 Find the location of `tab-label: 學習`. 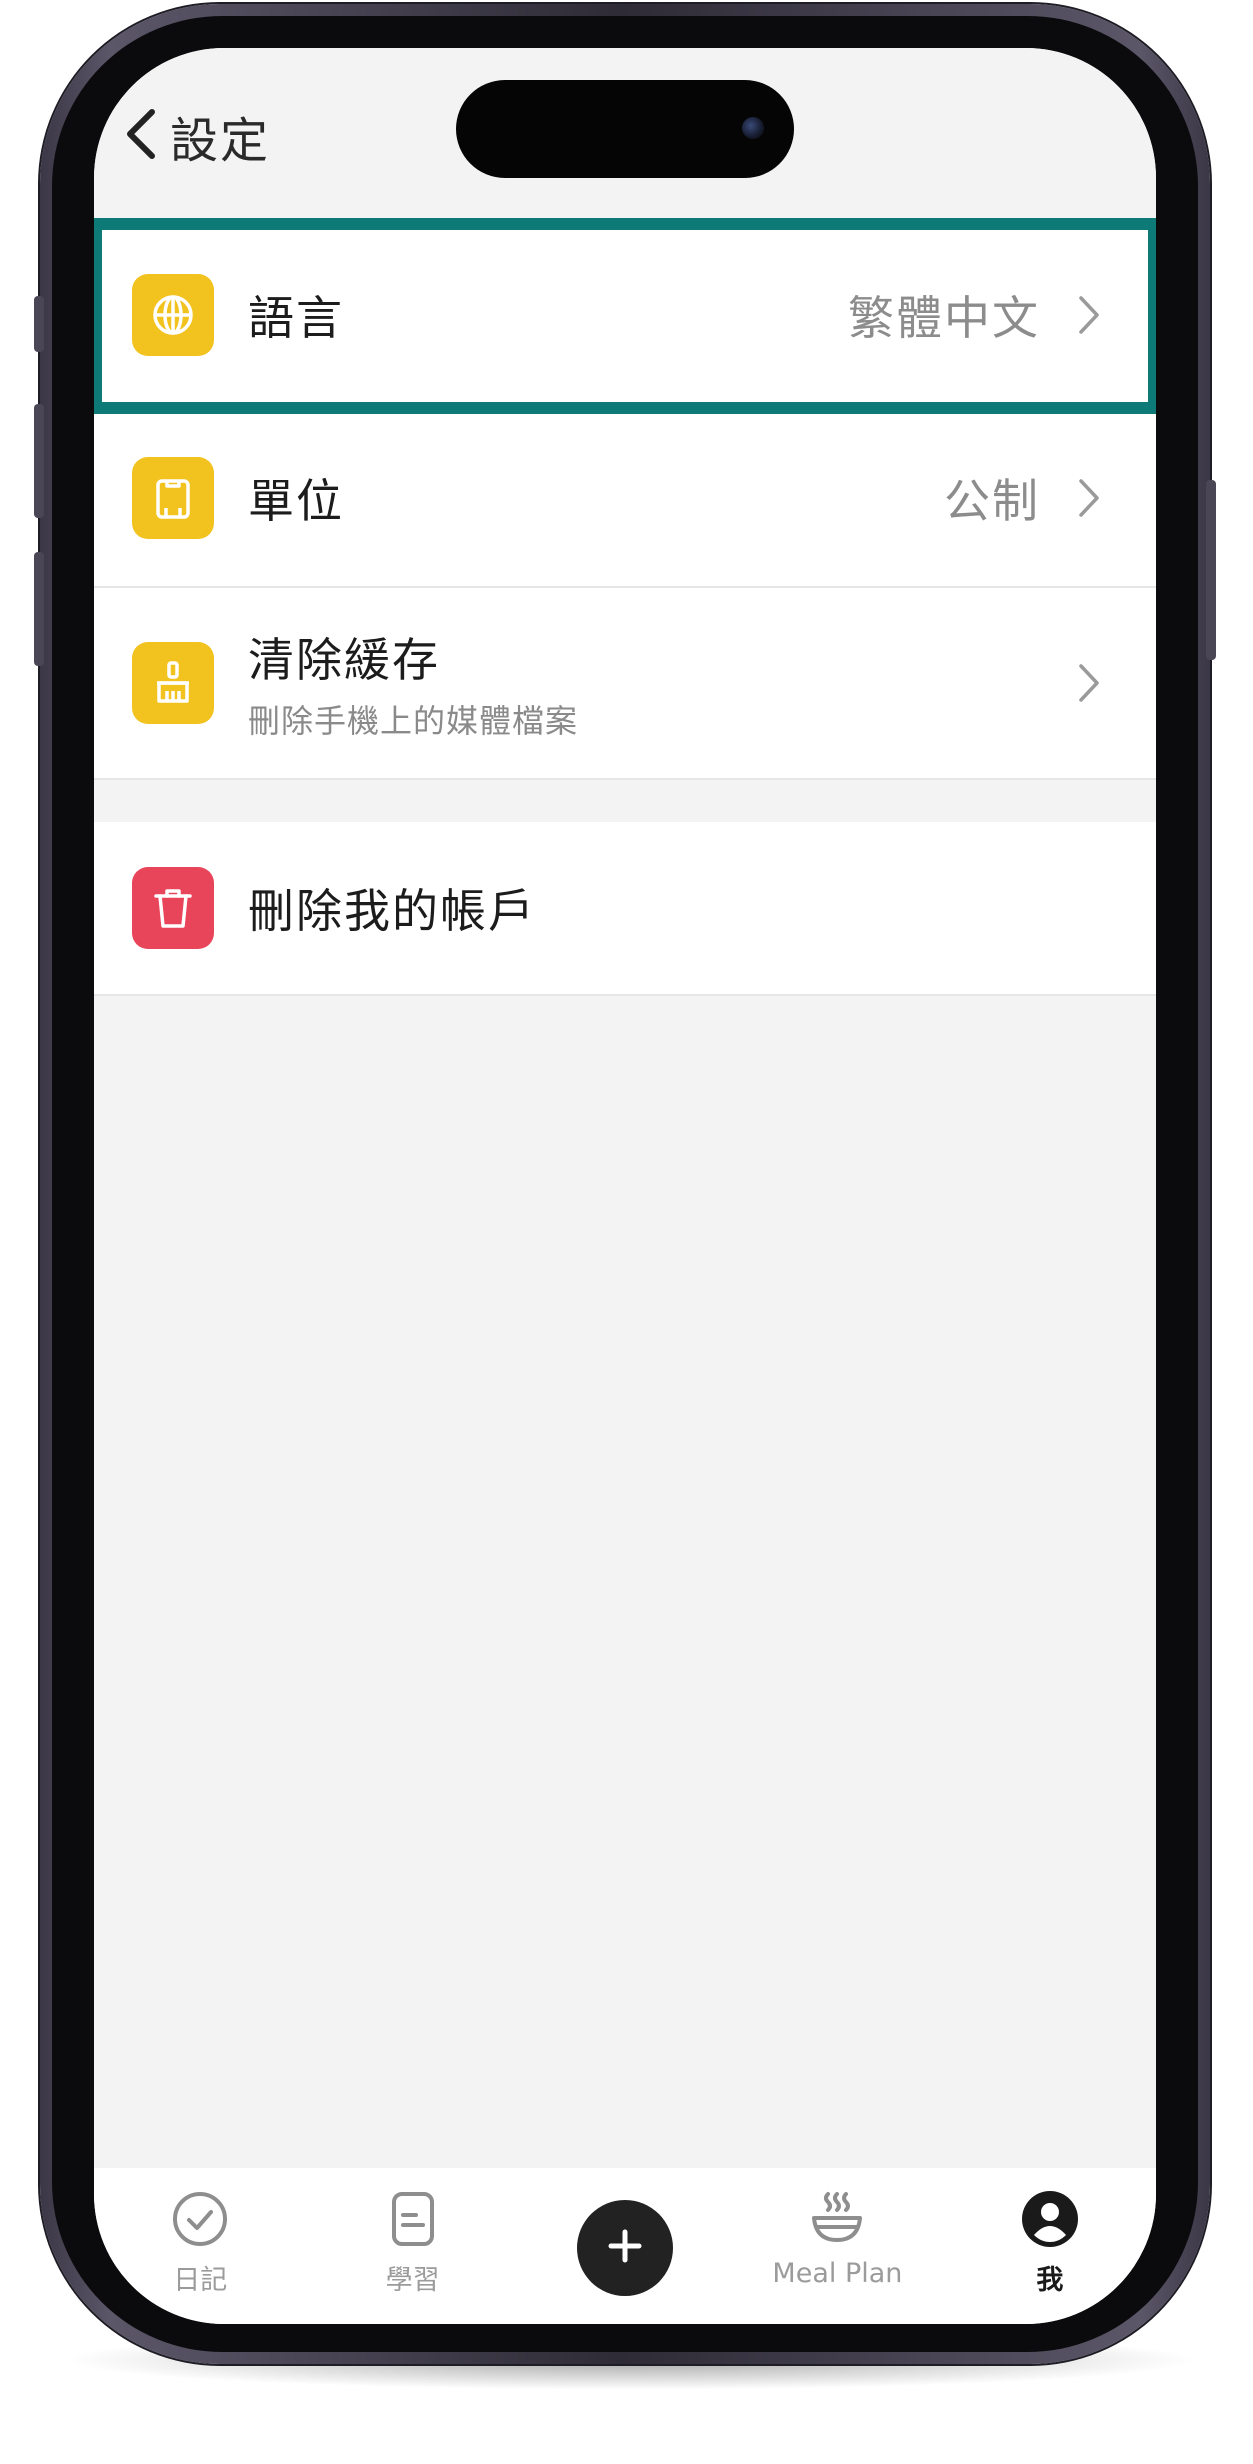

tab-label: 學習 is located at coordinates (412, 2280).